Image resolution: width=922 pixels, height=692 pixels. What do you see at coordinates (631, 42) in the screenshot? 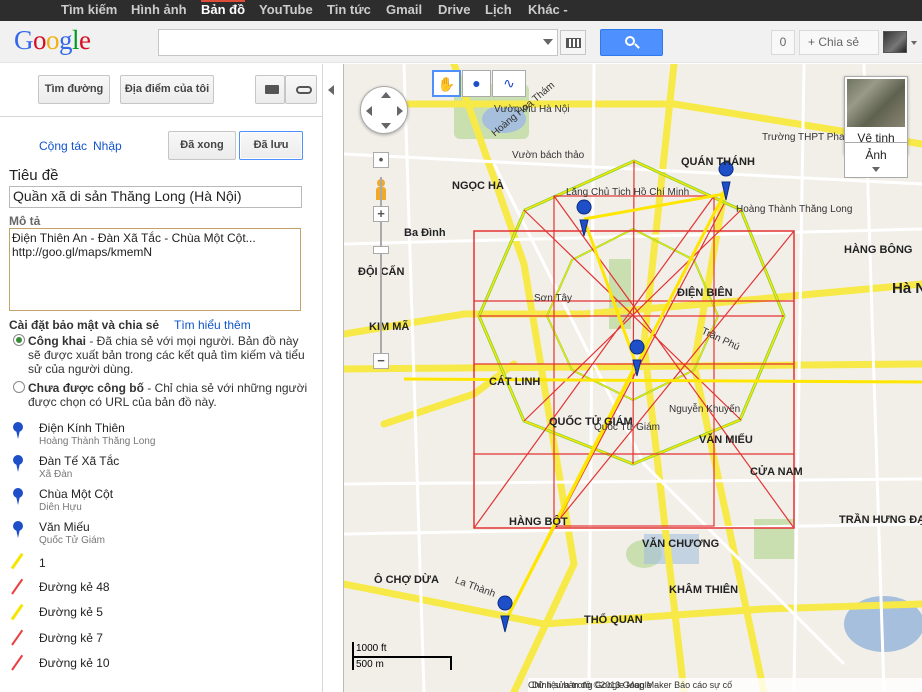
I see `search-button` at bounding box center [631, 42].